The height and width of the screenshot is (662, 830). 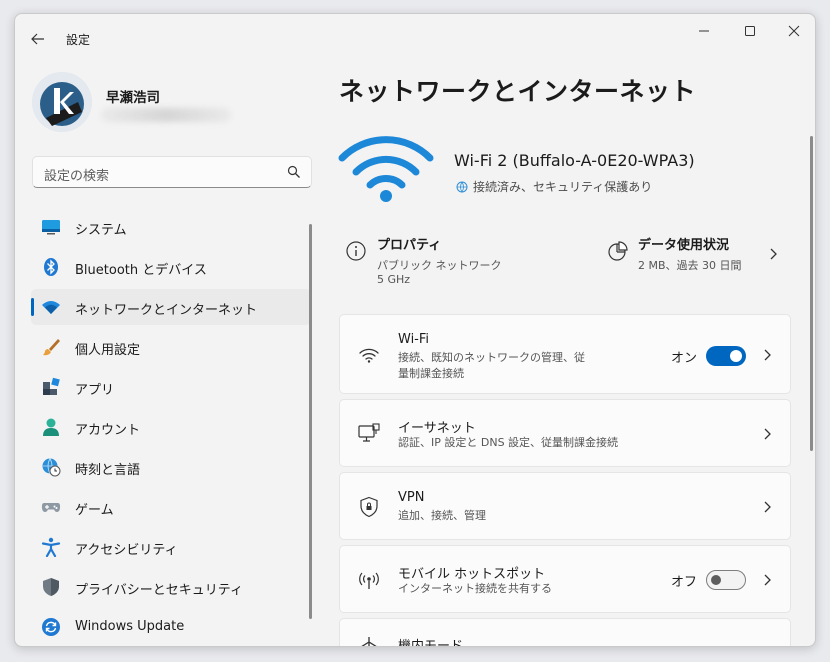 What do you see at coordinates (369, 434) in the screenshot?
I see `ethernet-icon` at bounding box center [369, 434].